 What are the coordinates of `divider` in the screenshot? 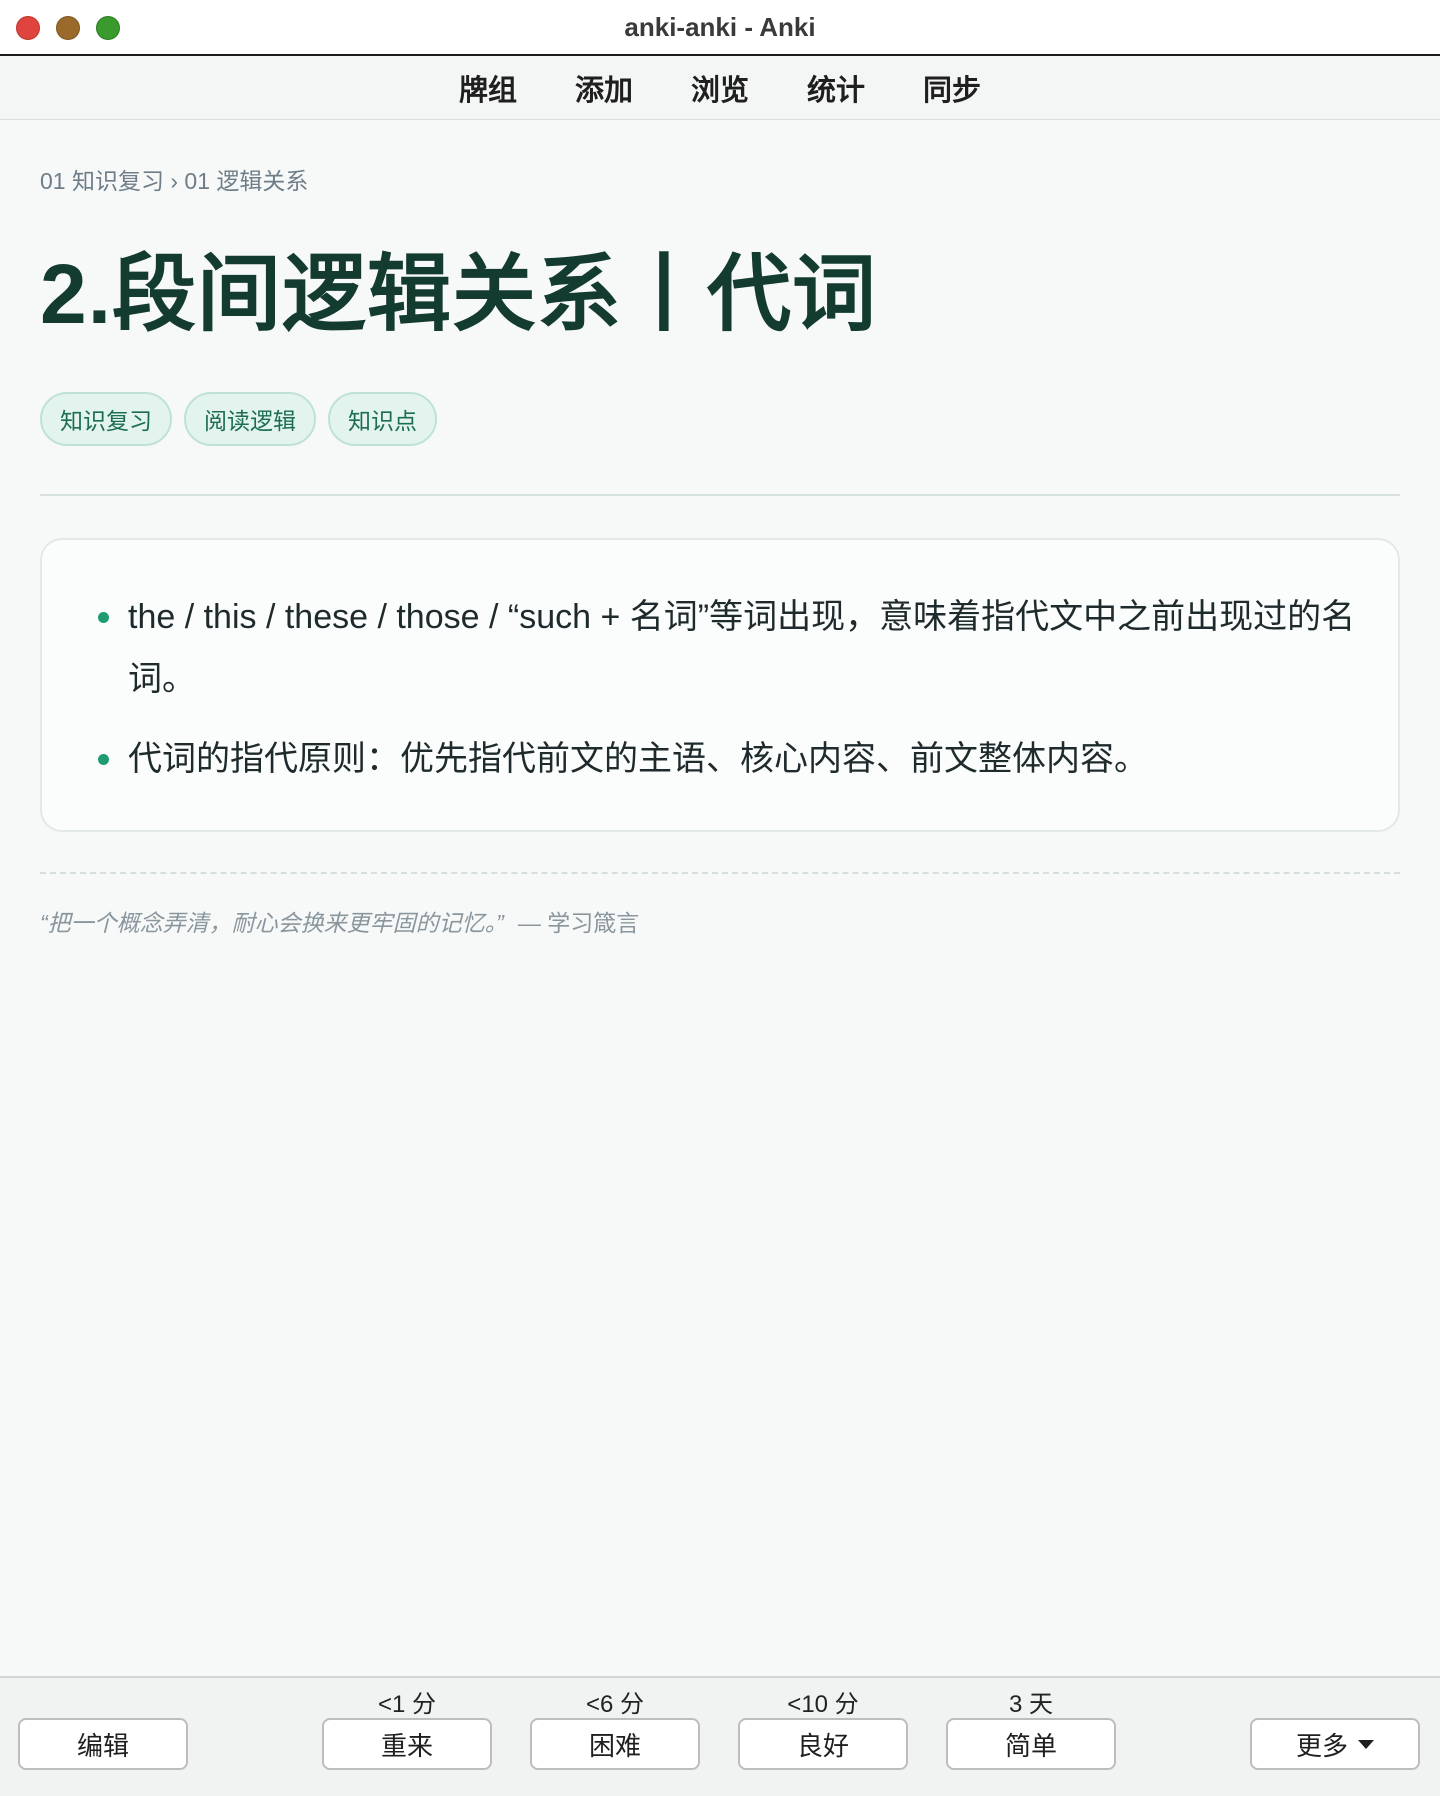 It's located at (720, 495).